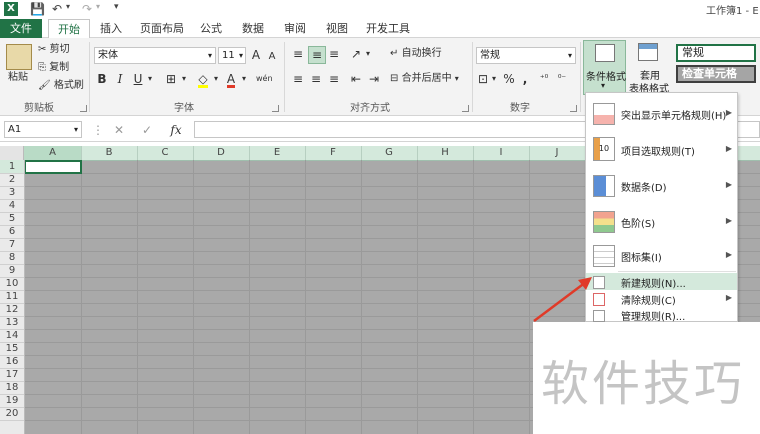  What do you see at coordinates (21, 28) in the screenshot?
I see `tab-file: 文件` at bounding box center [21, 28].